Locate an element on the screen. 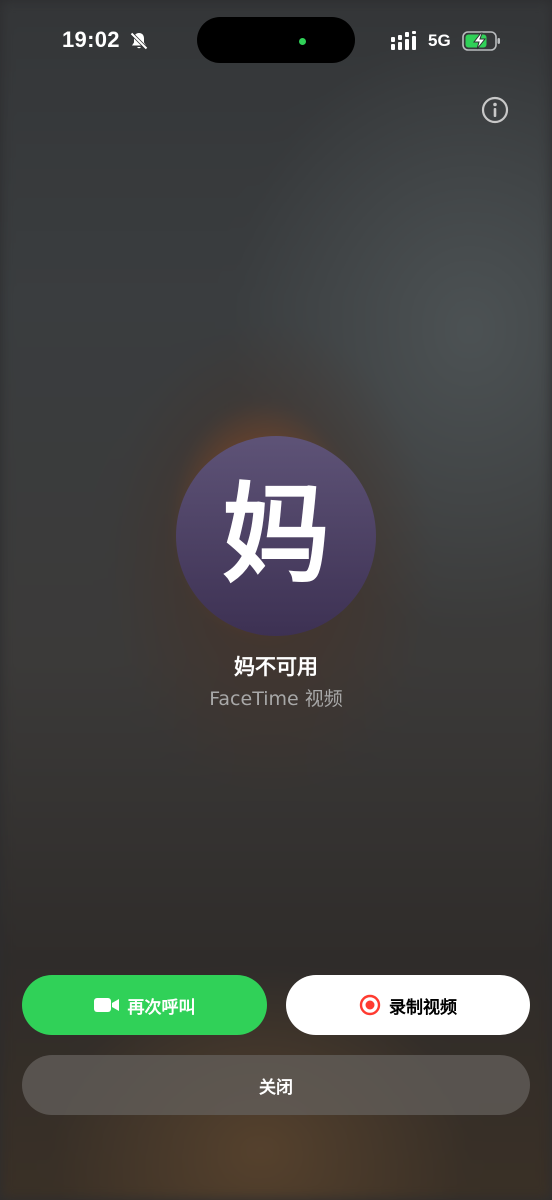 The width and height of the screenshot is (552, 1200). avatar-initial: 妈 is located at coordinates (275, 535).